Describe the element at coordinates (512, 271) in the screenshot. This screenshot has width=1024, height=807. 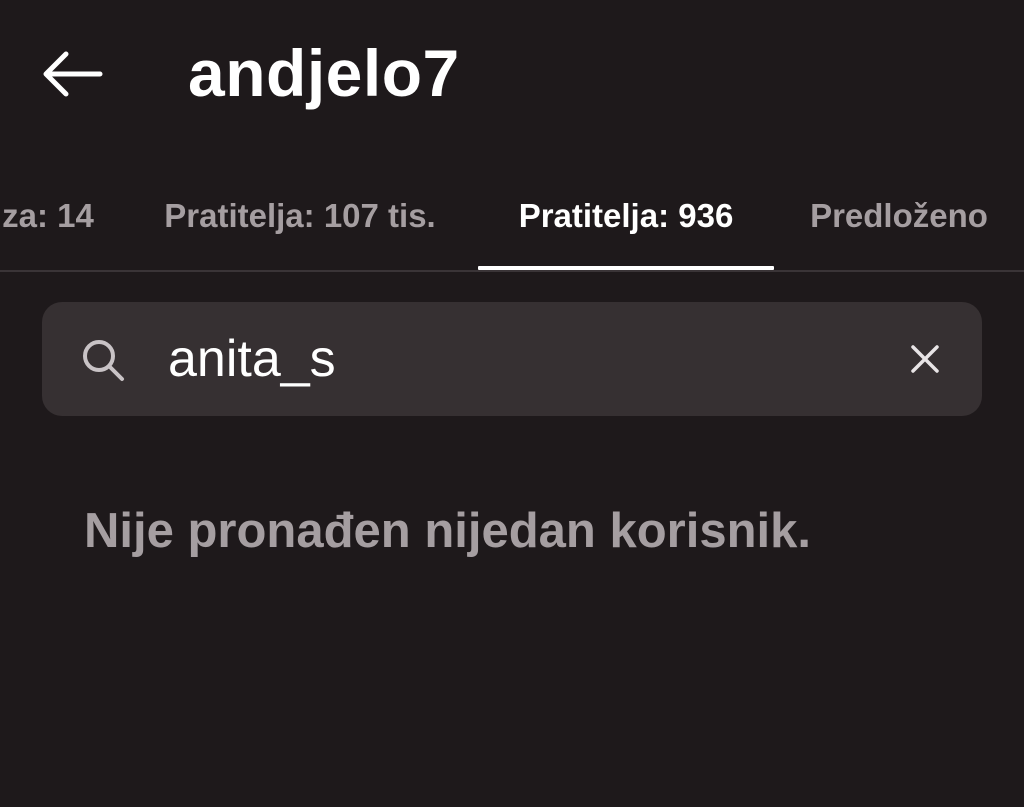
I see `tabs-divider` at that location.